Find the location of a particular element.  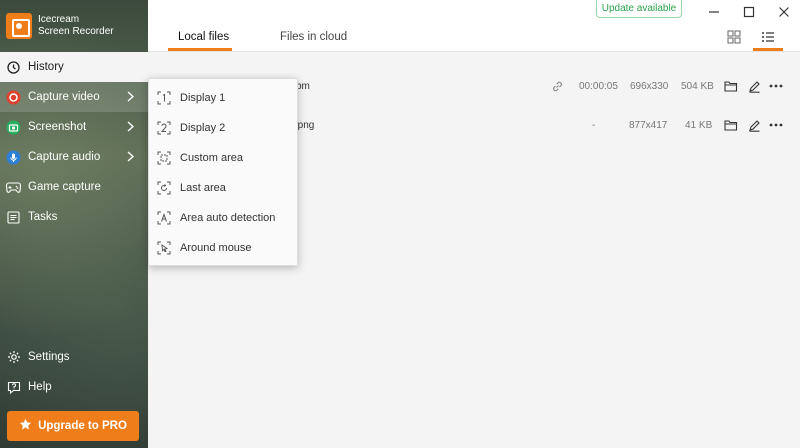

sidebar-item-label: Help is located at coordinates (40, 387).